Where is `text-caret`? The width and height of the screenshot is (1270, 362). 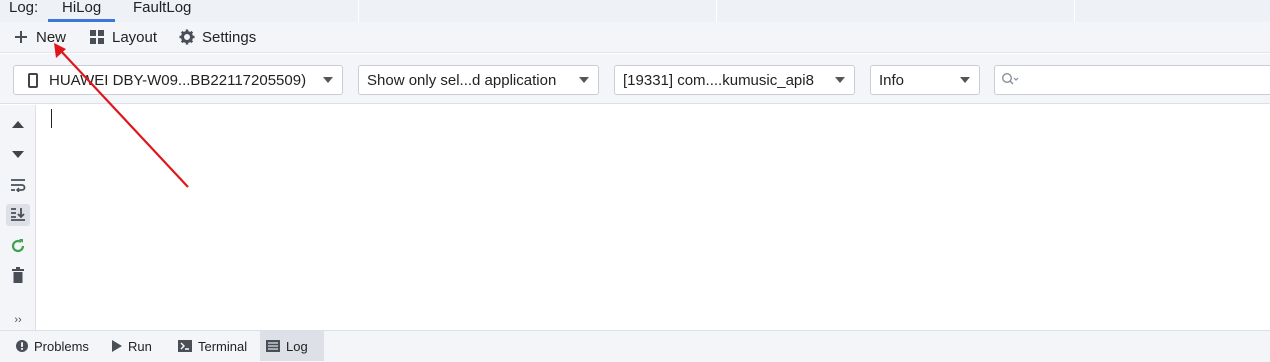 text-caret is located at coordinates (51, 118).